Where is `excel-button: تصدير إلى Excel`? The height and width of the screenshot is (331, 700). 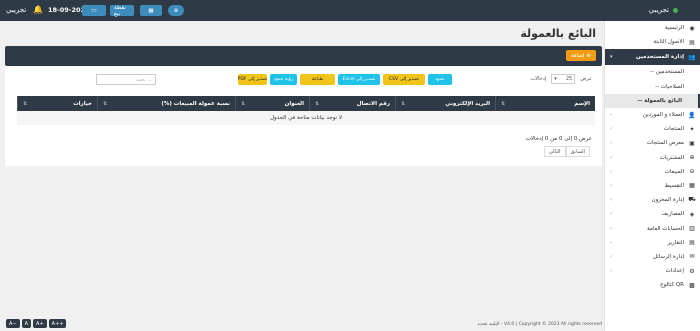 excel-button: تصدير إلى Excel is located at coordinates (359, 79).